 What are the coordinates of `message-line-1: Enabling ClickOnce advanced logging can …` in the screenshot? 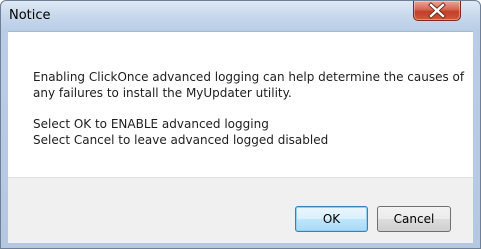 It's located at (249, 77).